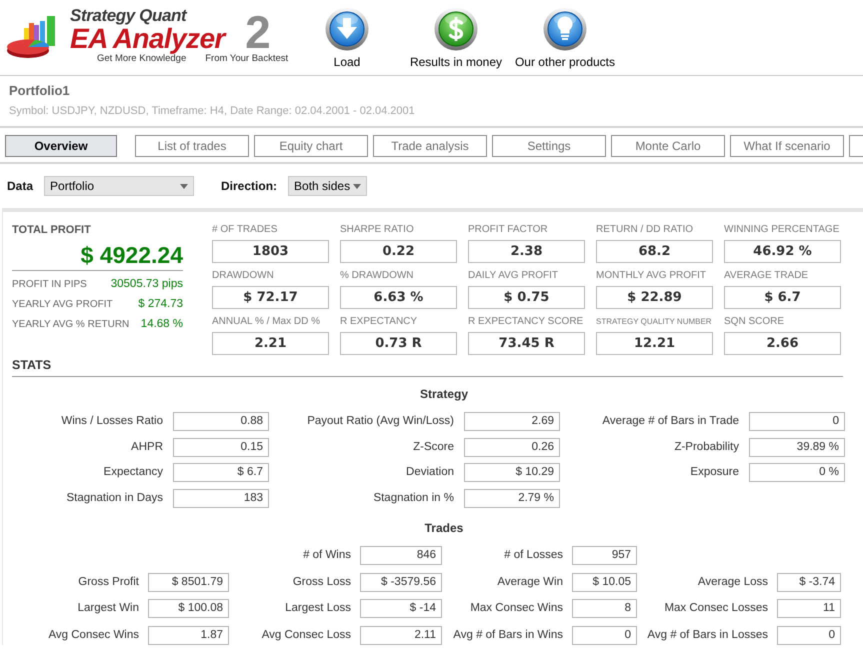 The image size is (863, 661). What do you see at coordinates (141, 58) in the screenshot?
I see `tagline: Get More Knowledge` at bounding box center [141, 58].